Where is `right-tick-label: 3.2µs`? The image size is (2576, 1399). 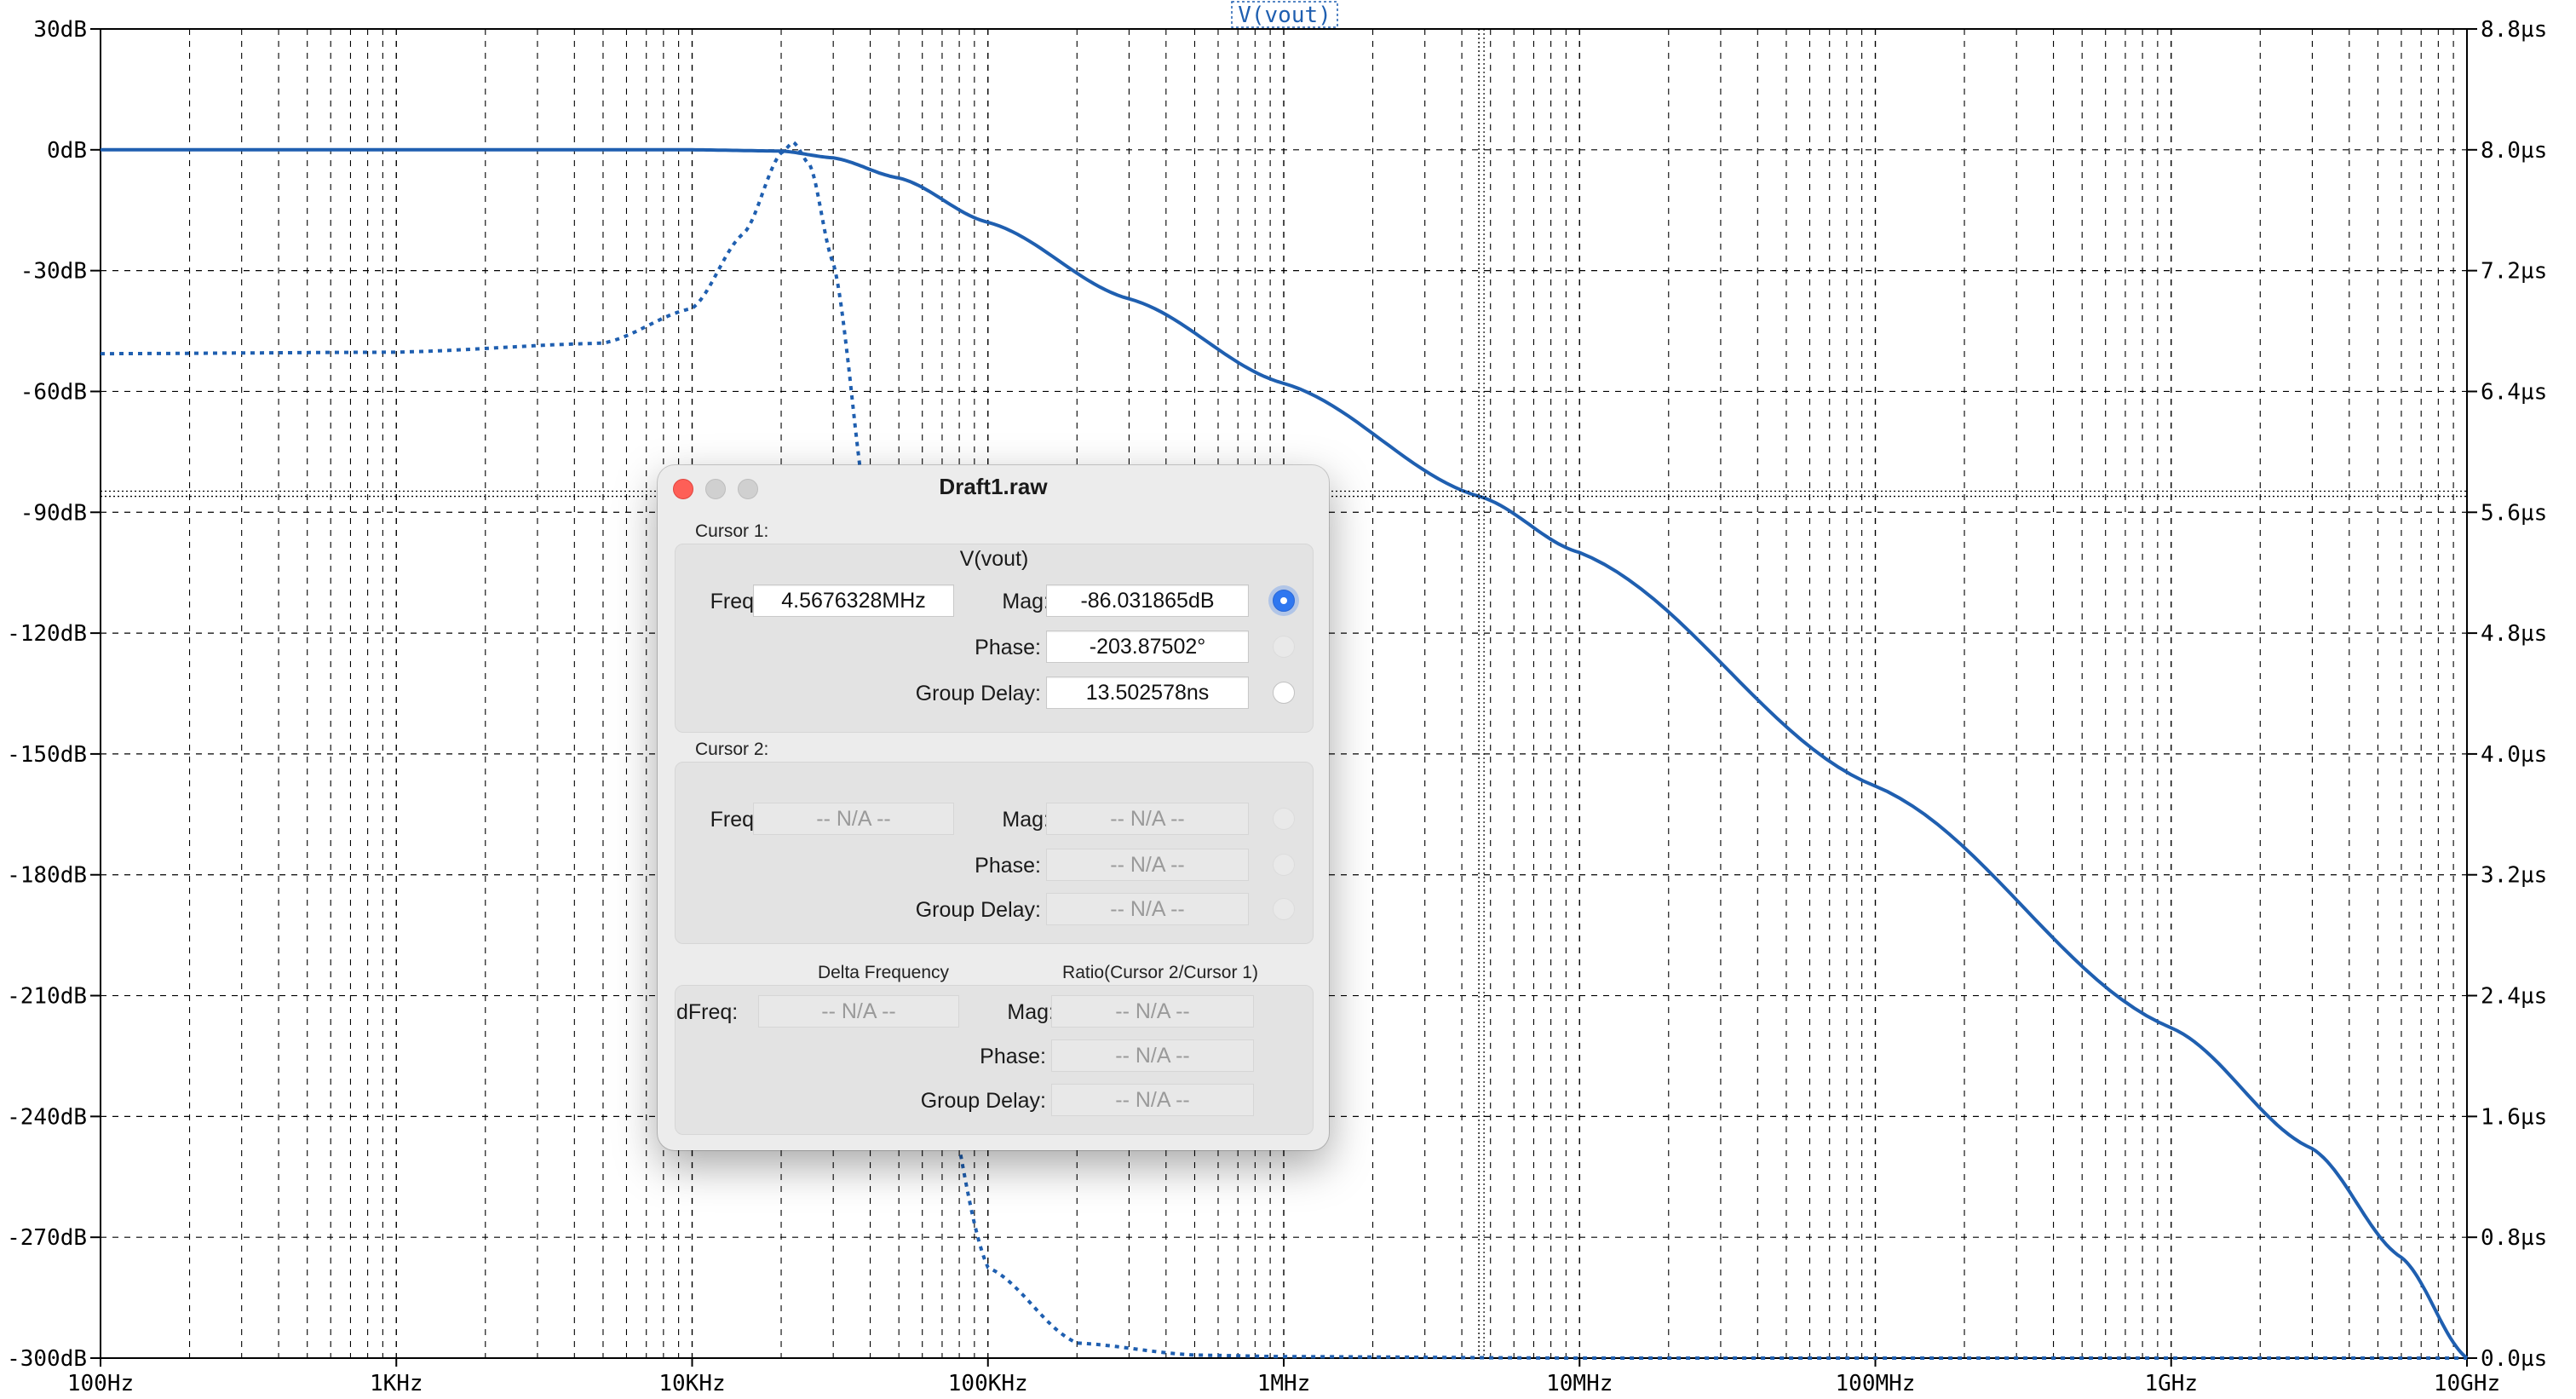
right-tick-label: 3.2µs is located at coordinates (2514, 876).